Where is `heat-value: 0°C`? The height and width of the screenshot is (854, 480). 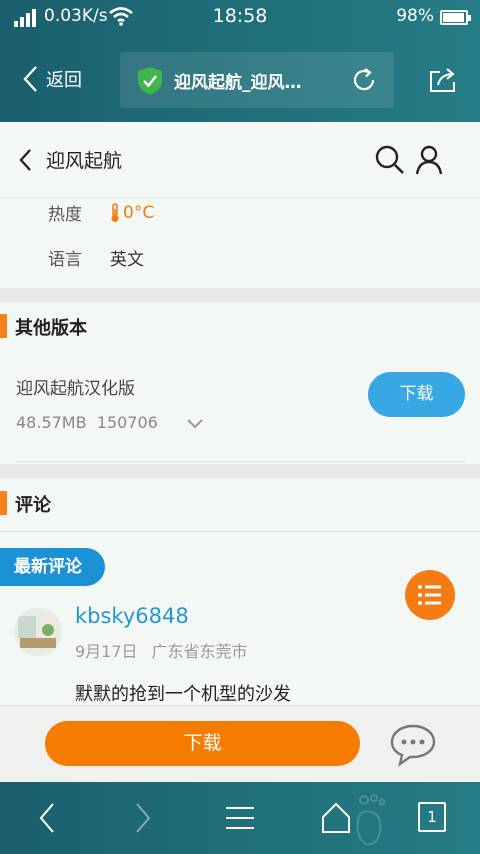 heat-value: 0°C is located at coordinates (139, 212).